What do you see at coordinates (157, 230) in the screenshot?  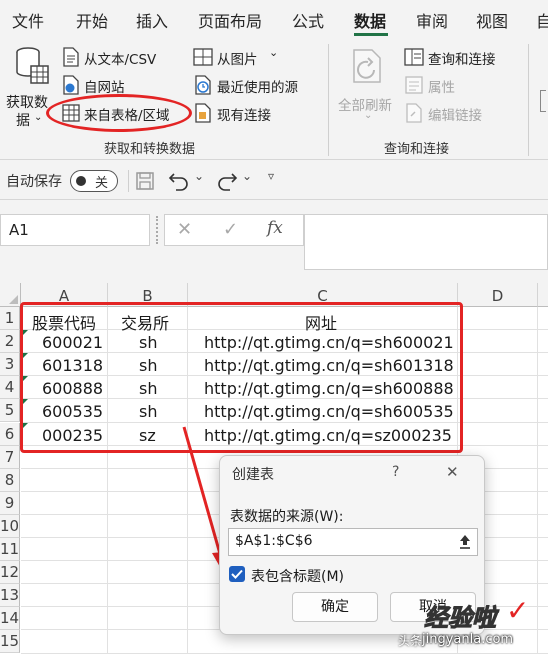 I see `splitter` at bounding box center [157, 230].